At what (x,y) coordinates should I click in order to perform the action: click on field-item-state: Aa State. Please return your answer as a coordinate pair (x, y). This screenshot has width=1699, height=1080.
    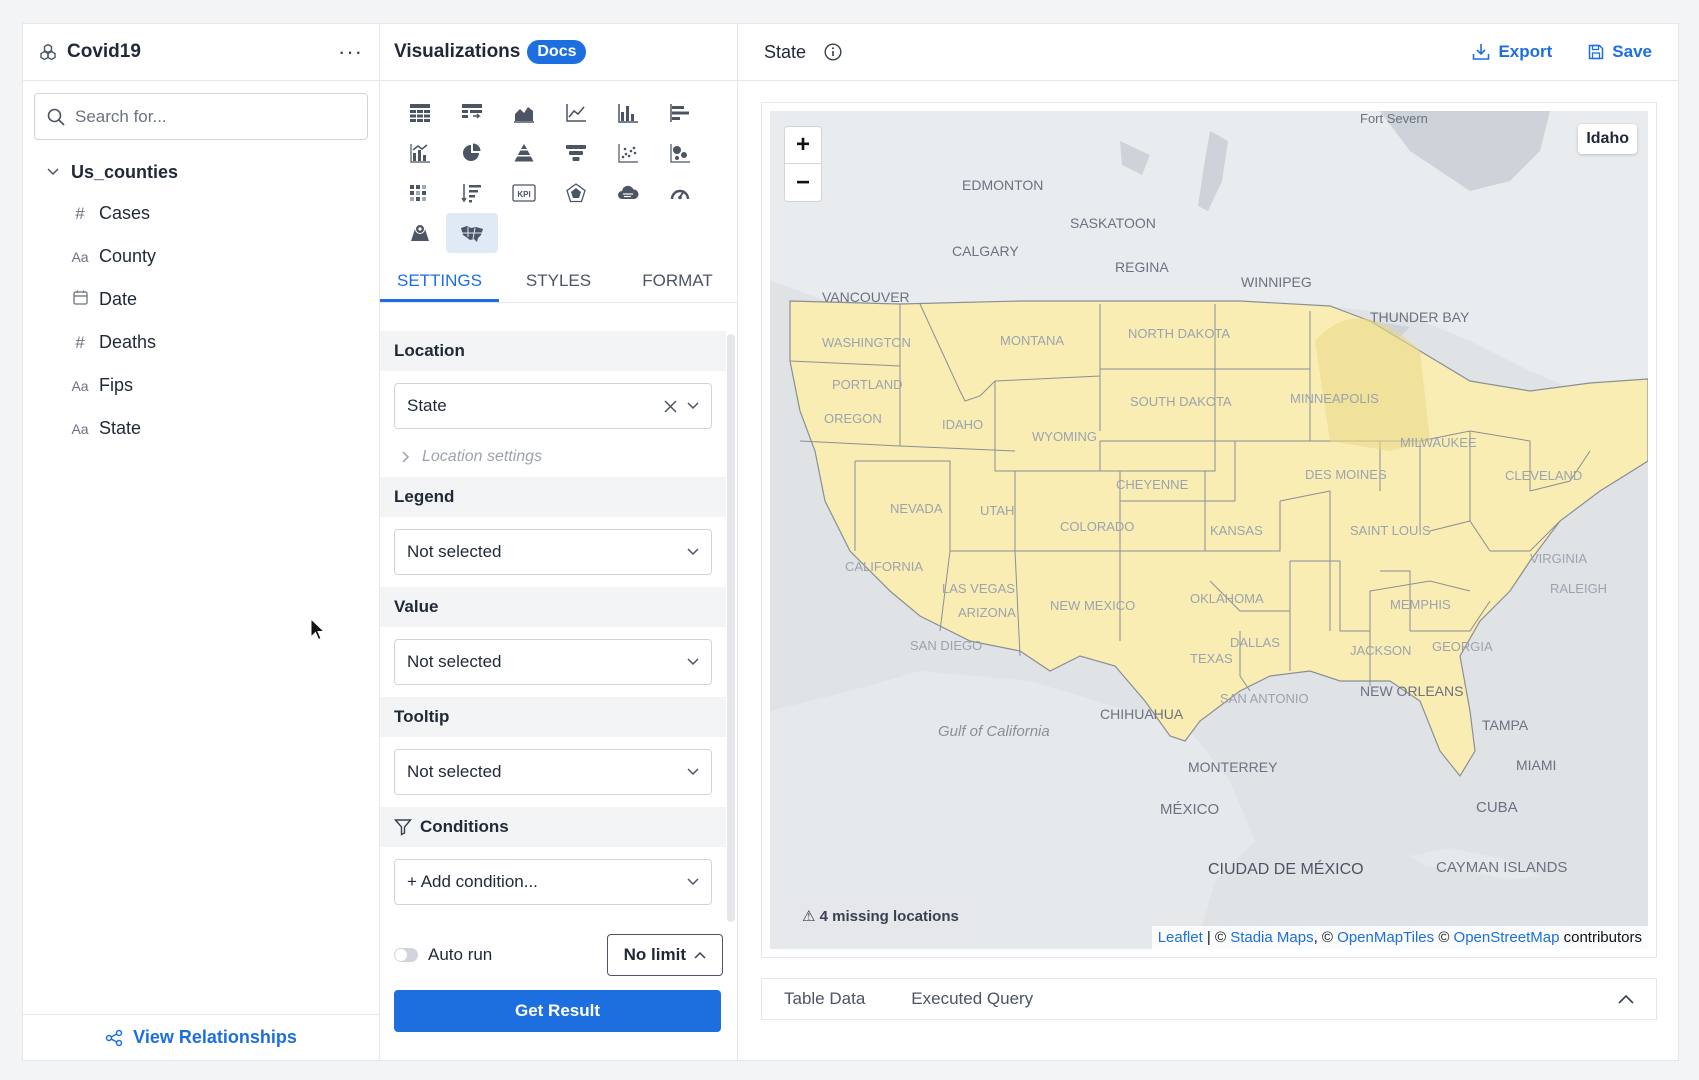
    Looking at the image, I should click on (201, 428).